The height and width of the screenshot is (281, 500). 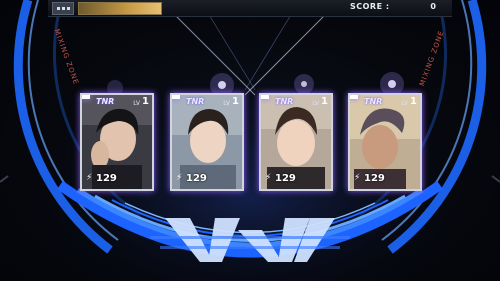 I want to click on menu-button, so click(x=63, y=8).